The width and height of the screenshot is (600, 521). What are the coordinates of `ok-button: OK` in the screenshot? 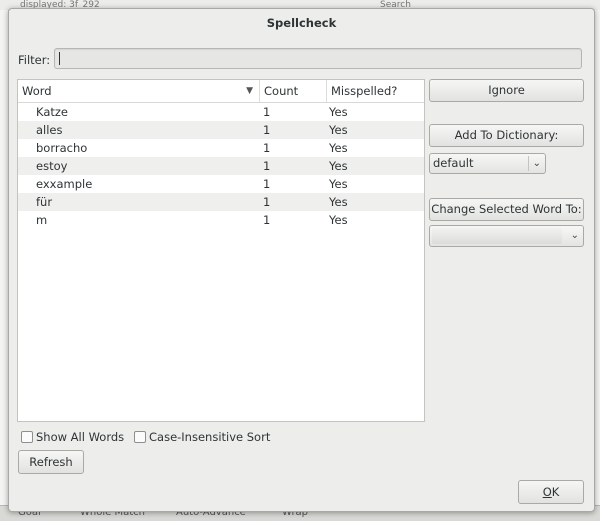 It's located at (551, 492).